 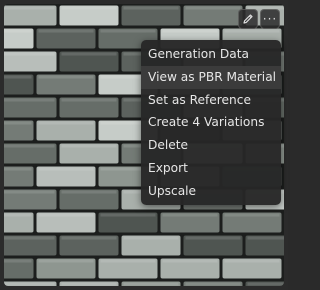 I want to click on pencil-icon, so click(x=248, y=19).